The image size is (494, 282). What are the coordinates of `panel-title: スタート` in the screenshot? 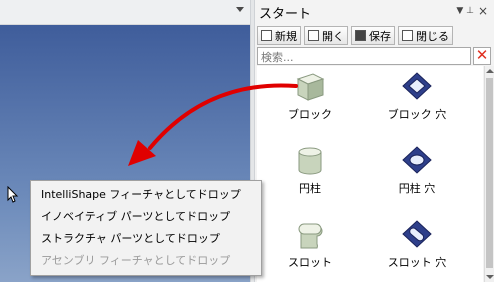 It's located at (285, 14).